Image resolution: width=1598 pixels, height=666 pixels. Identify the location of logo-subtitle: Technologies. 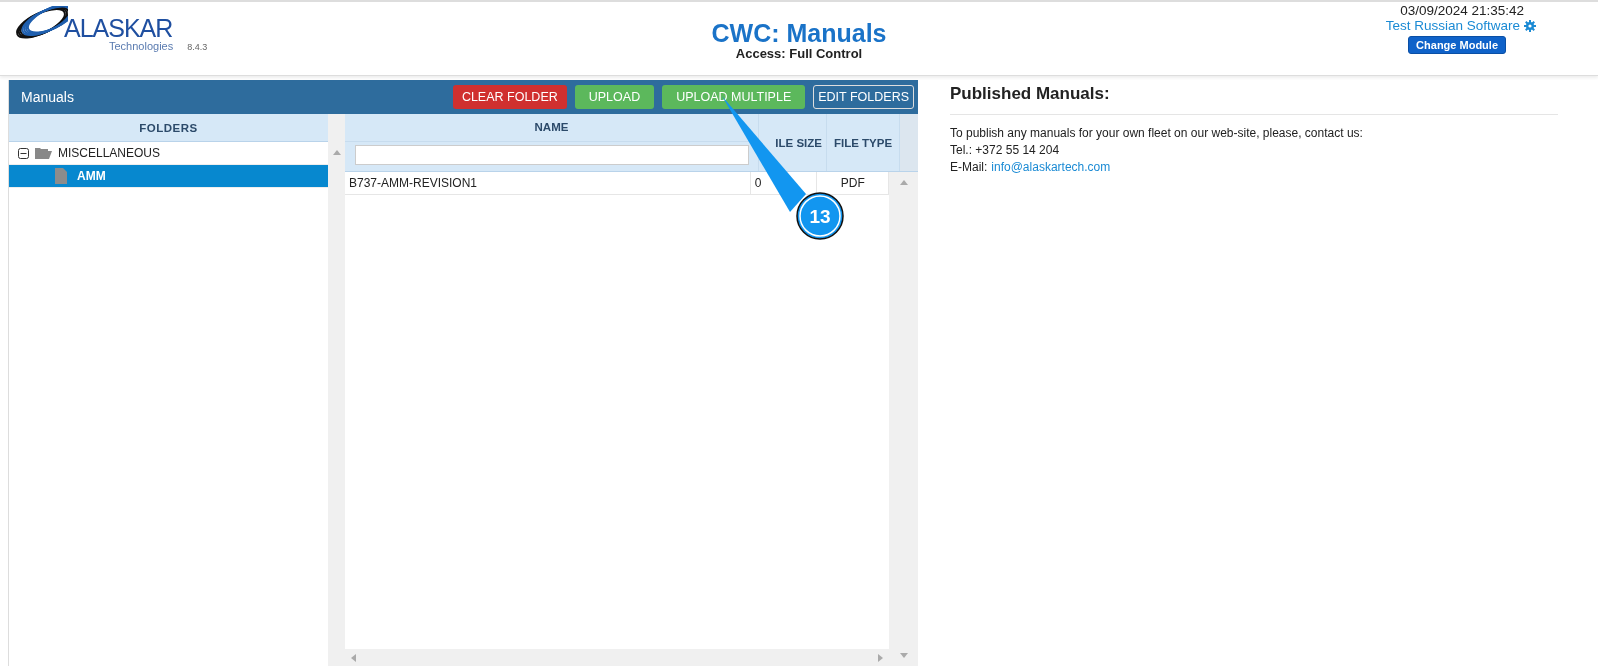
(141, 46).